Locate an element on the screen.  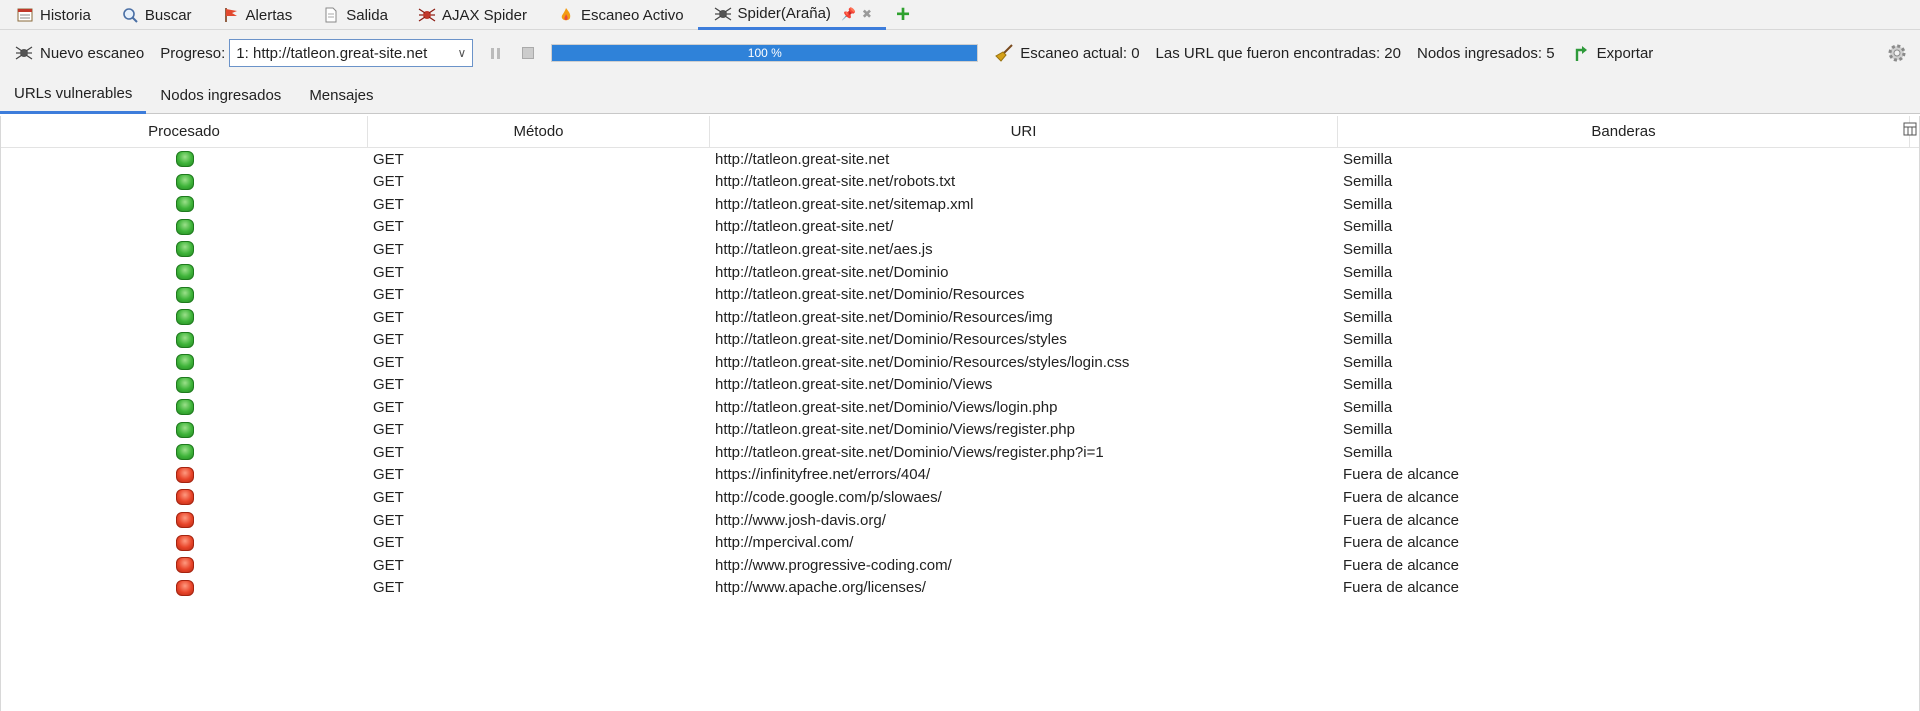
uri-cell: http://mpercival.com/ is located at coordinates (784, 543).